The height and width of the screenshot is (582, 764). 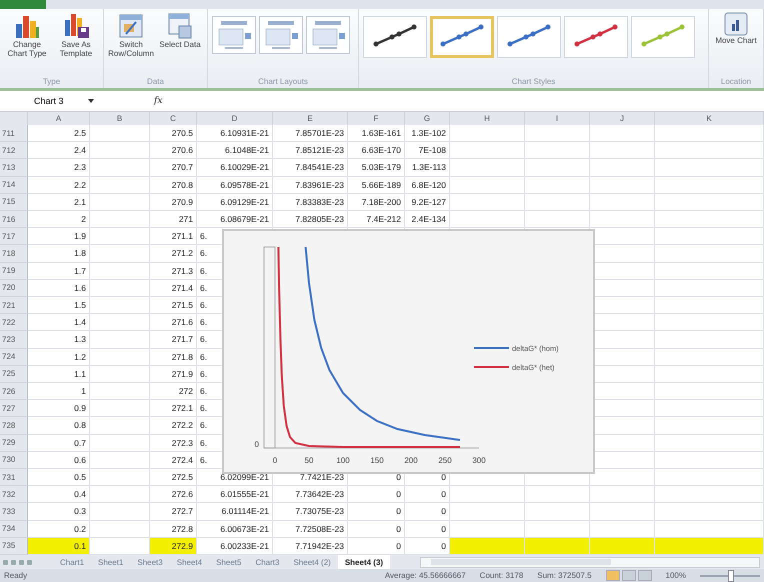 What do you see at coordinates (427, 118) in the screenshot?
I see `column-header: G` at bounding box center [427, 118].